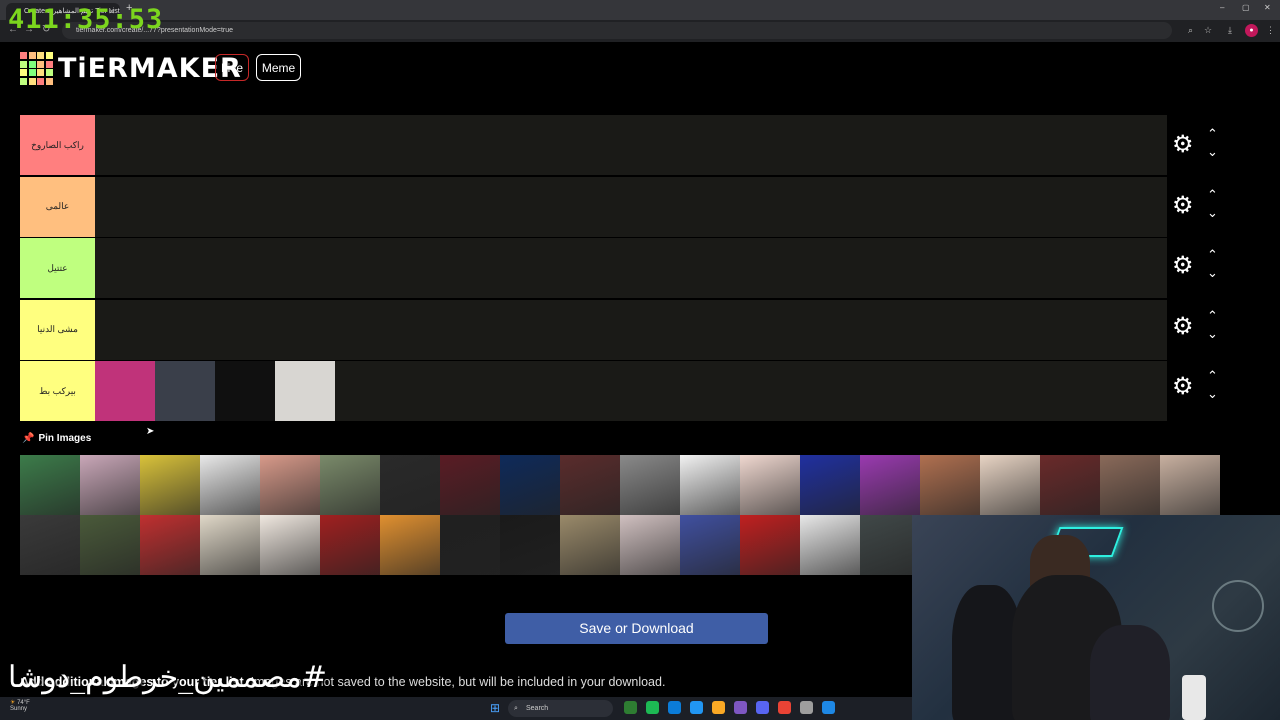  I want to click on maximize-button: ▢, so click(1246, 7).